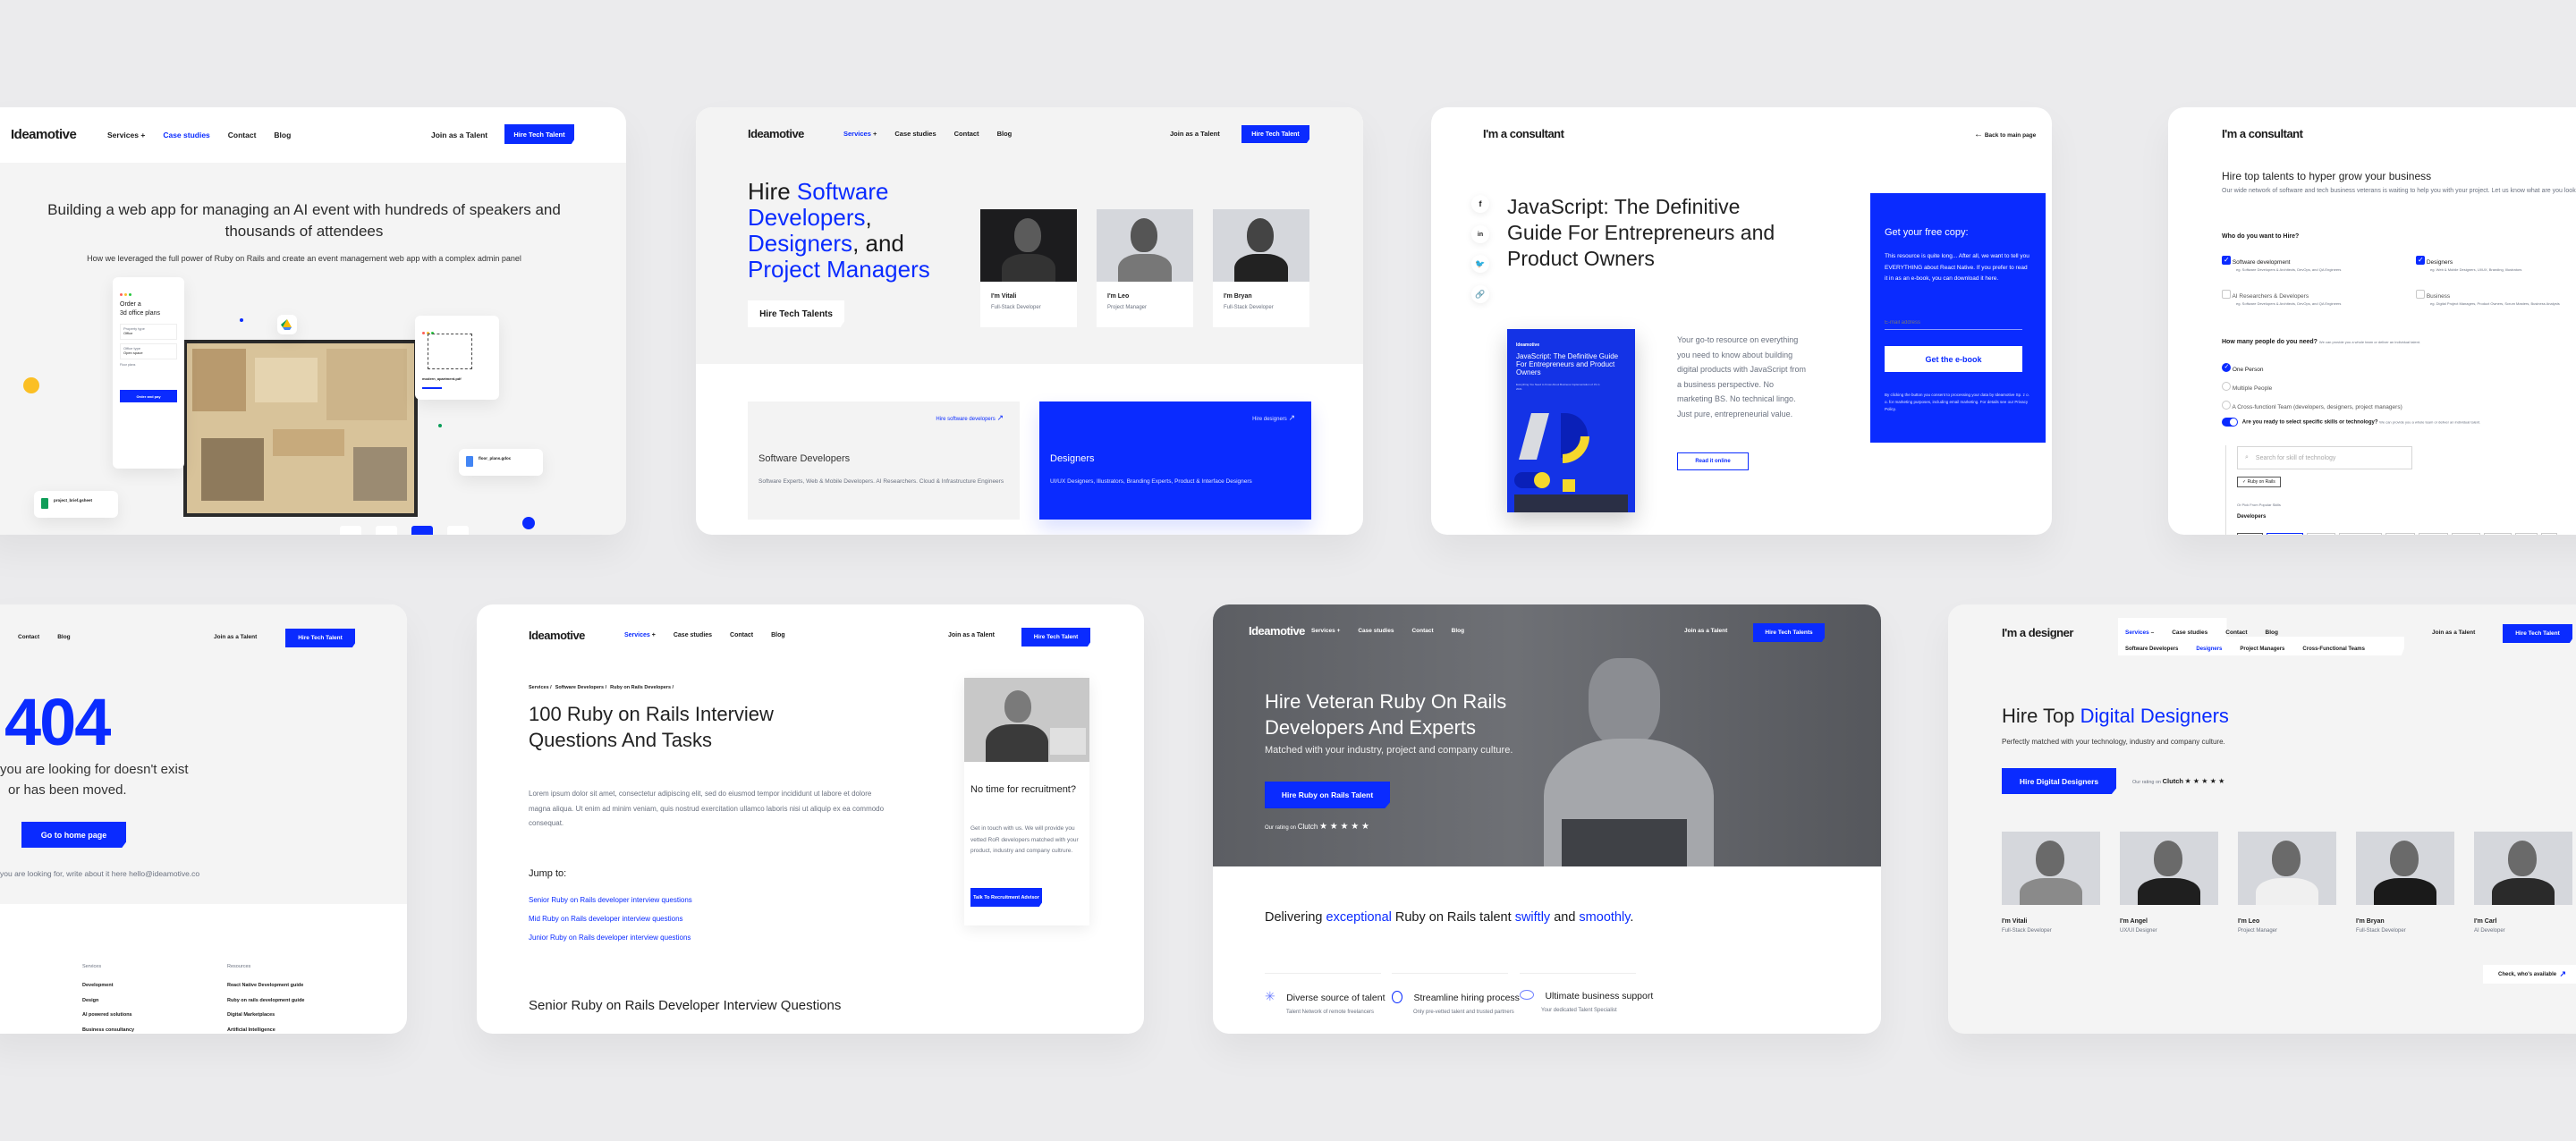 The height and width of the screenshot is (1141, 2576). What do you see at coordinates (970, 418) in the screenshot?
I see `hire-developers-link: Hire software developers ↗` at bounding box center [970, 418].